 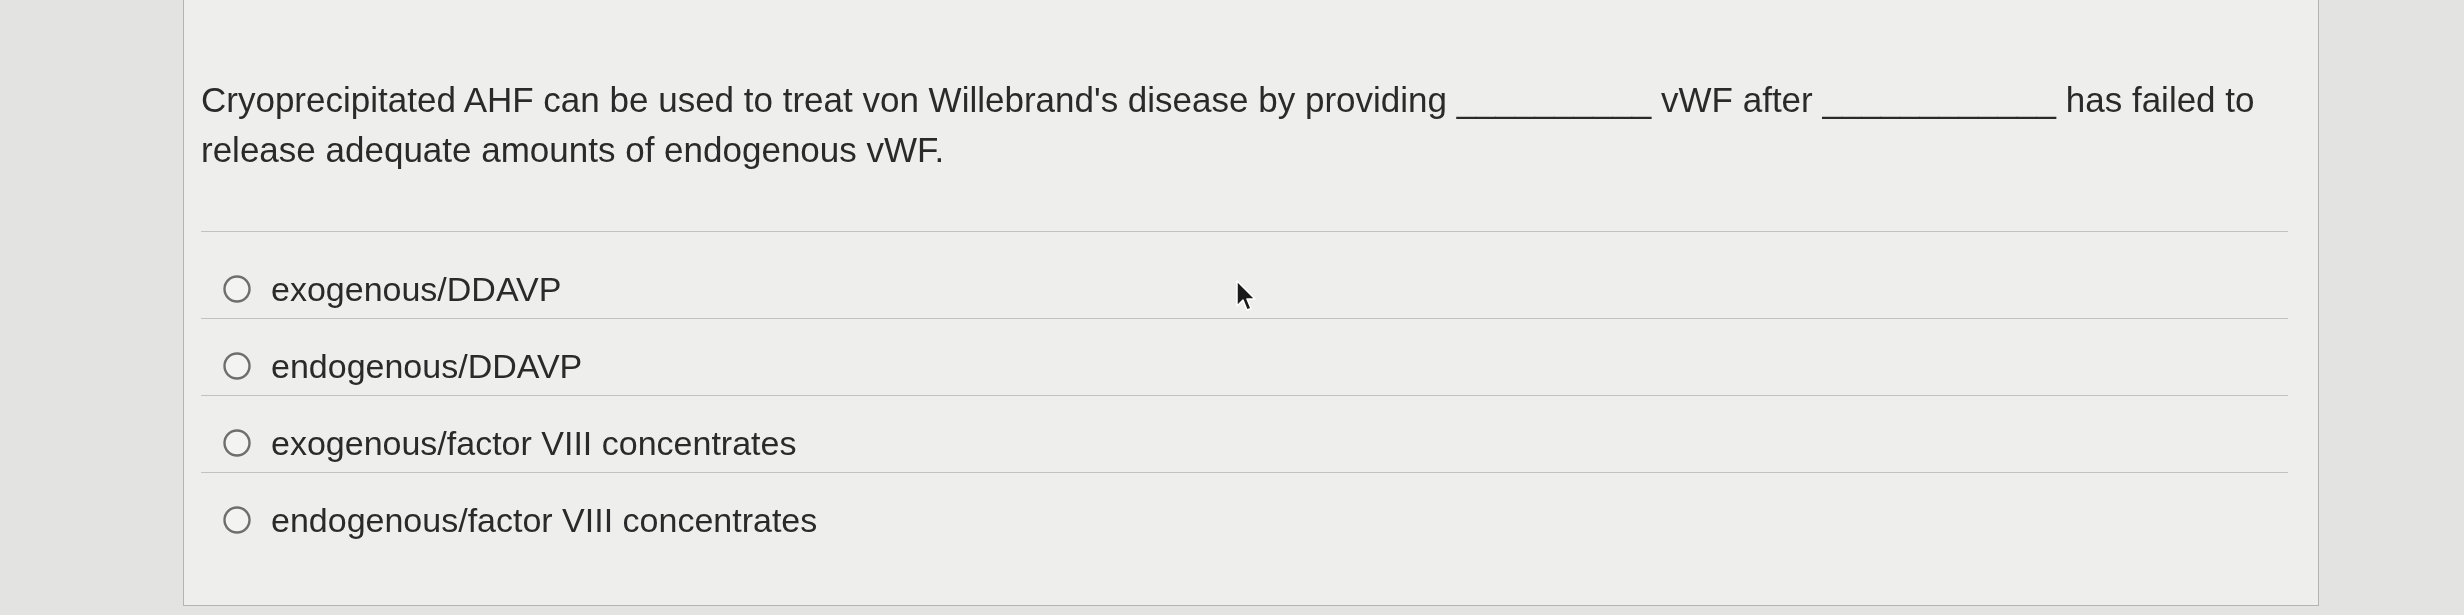 I want to click on option-label: endogenous/DDAVP, so click(x=427, y=366).